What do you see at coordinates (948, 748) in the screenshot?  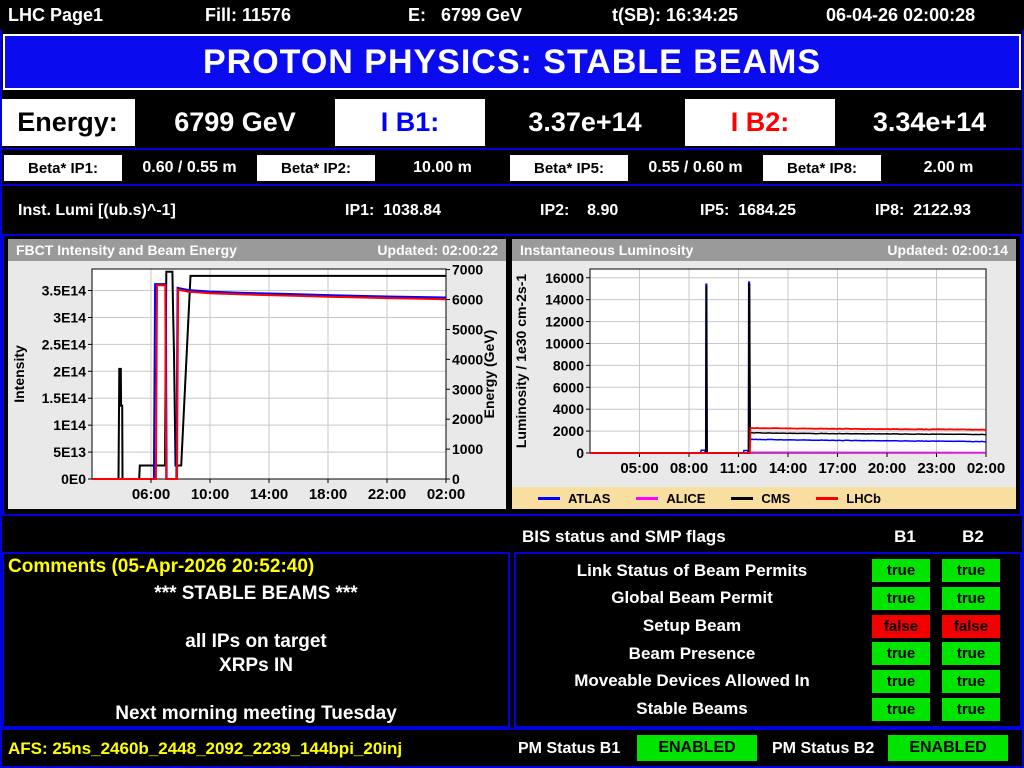 I see `pm-status-b2-badge: ENABLED` at bounding box center [948, 748].